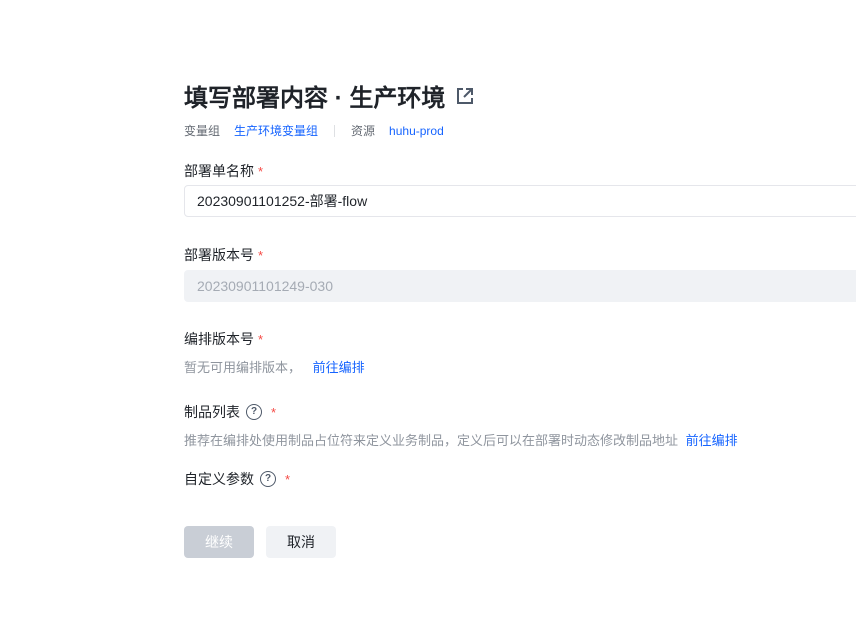  I want to click on deploy-name-label: 部署单名称 *, so click(223, 171).